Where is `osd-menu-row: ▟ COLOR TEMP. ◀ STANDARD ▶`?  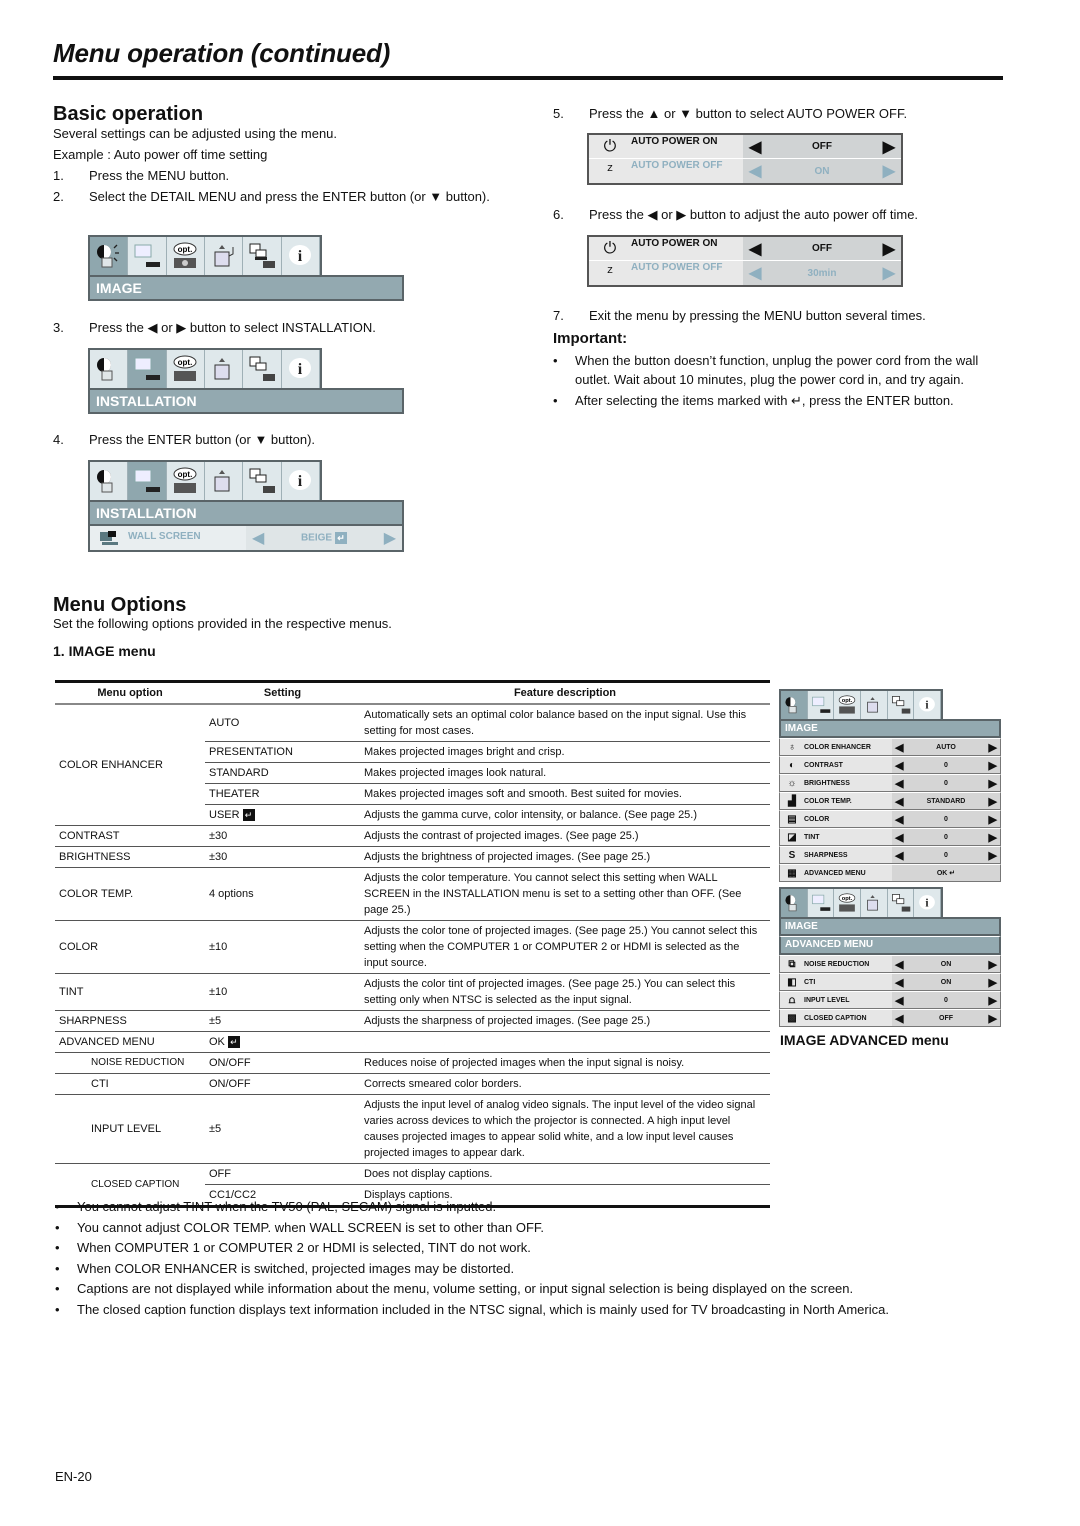 osd-menu-row: ▟ COLOR TEMP. ◀ STANDARD ▶ is located at coordinates (890, 801).